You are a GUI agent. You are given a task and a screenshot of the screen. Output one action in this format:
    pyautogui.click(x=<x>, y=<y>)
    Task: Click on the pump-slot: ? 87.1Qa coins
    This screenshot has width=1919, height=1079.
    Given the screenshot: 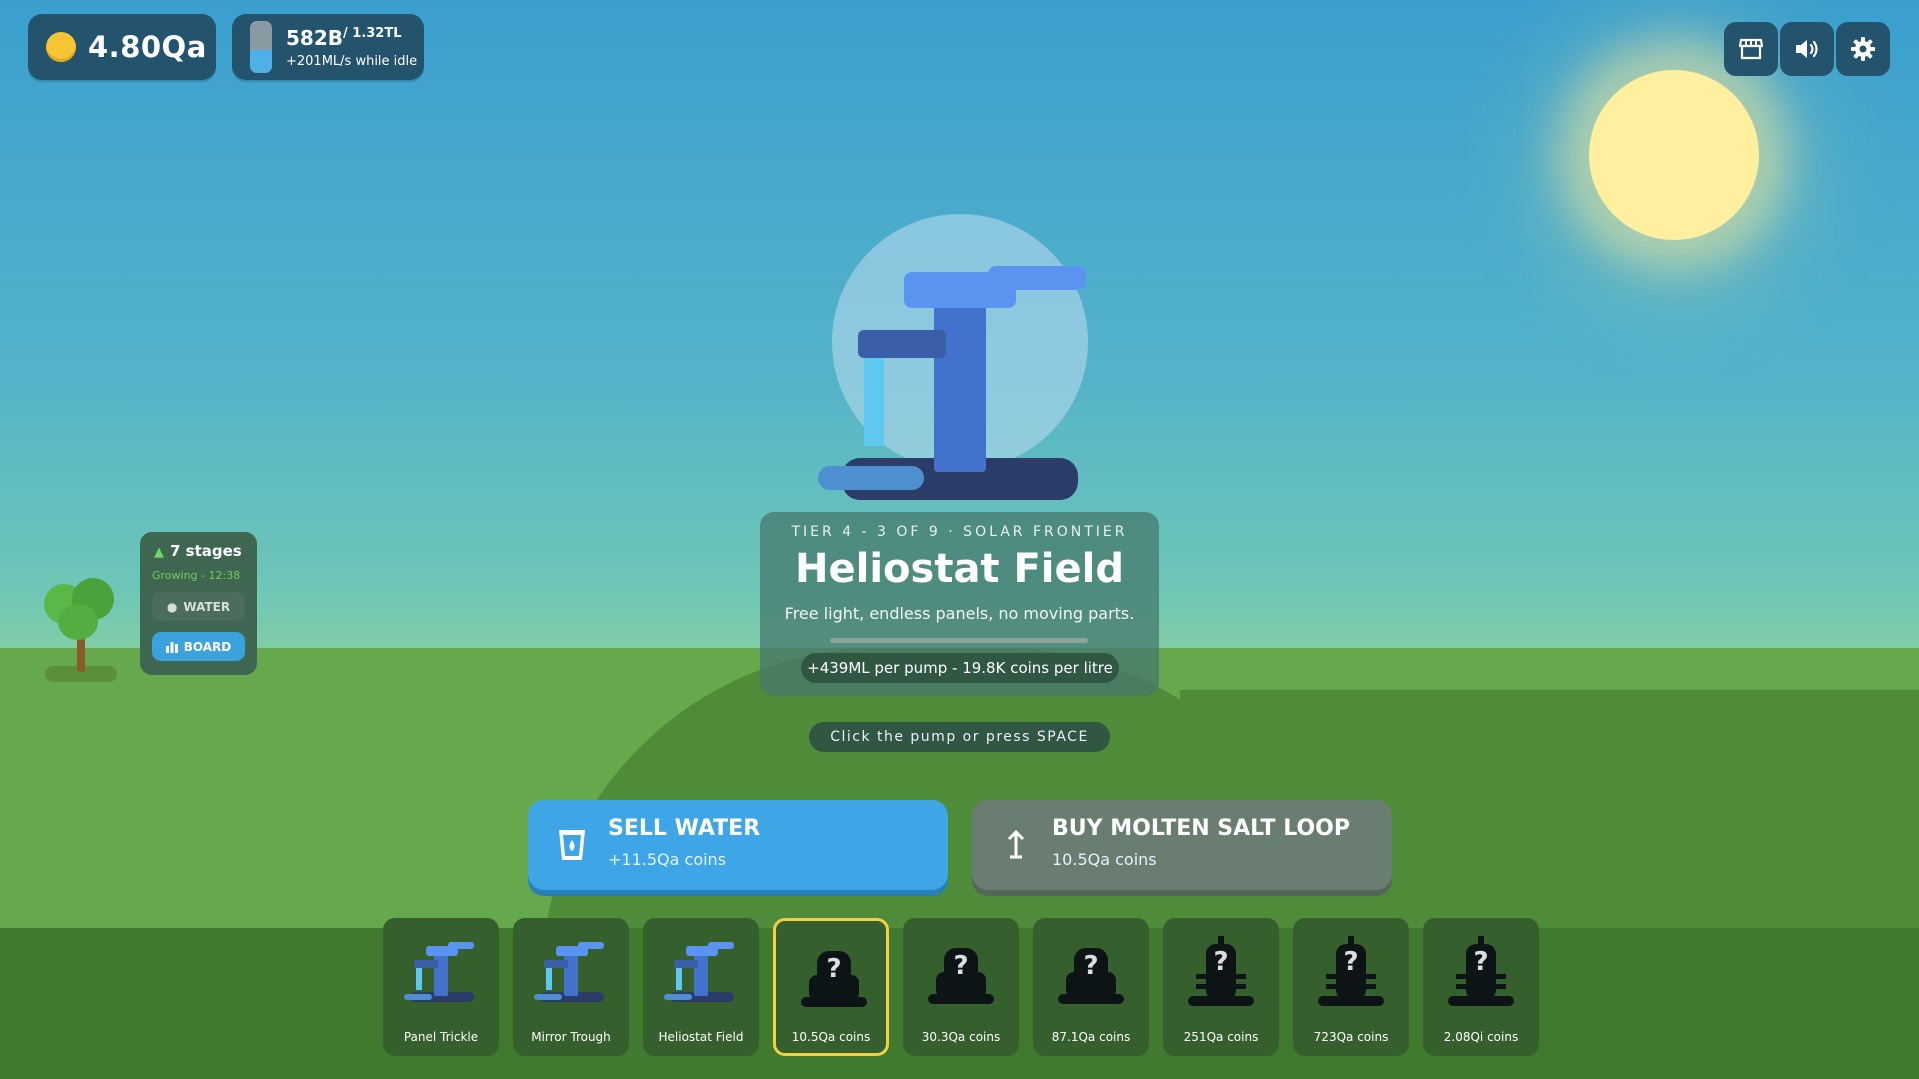 What is the action you would take?
    pyautogui.click(x=1091, y=987)
    